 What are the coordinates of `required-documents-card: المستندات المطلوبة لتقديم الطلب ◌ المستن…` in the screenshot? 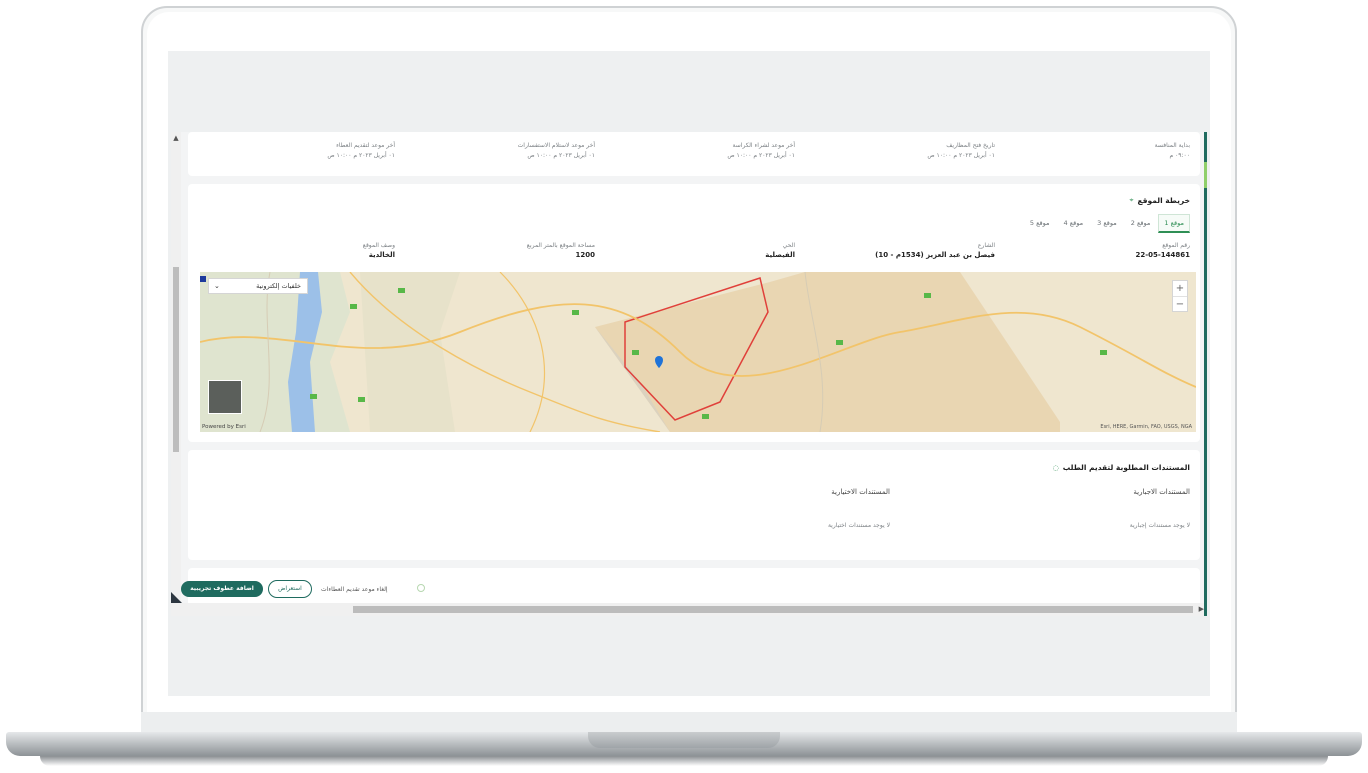 It's located at (694, 505).